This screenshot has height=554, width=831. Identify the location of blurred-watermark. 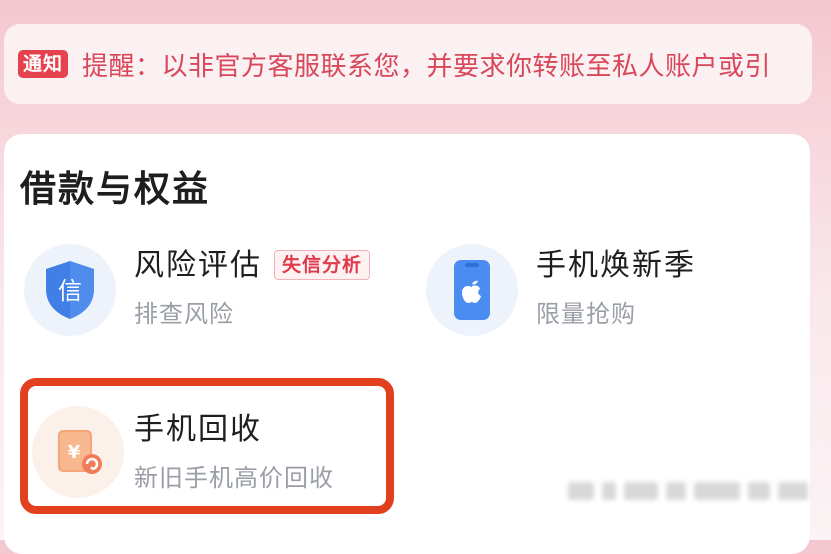
(688, 491).